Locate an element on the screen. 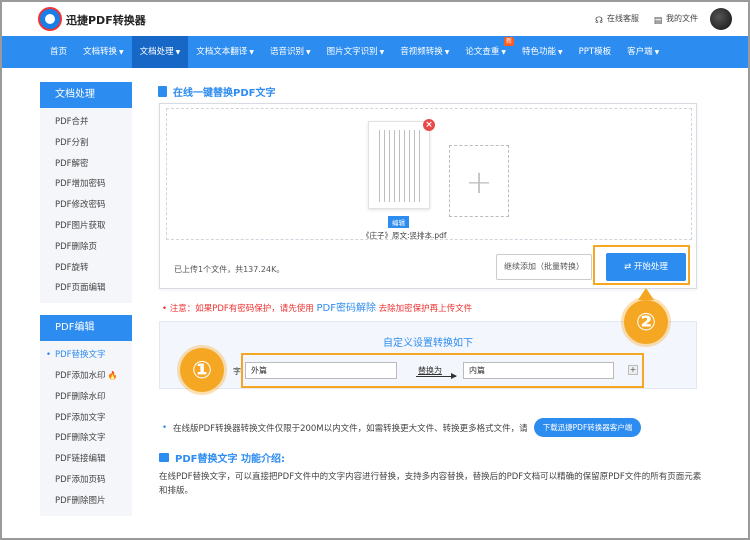  nav-item: 特色功能 ▼ is located at coordinates (542, 52).